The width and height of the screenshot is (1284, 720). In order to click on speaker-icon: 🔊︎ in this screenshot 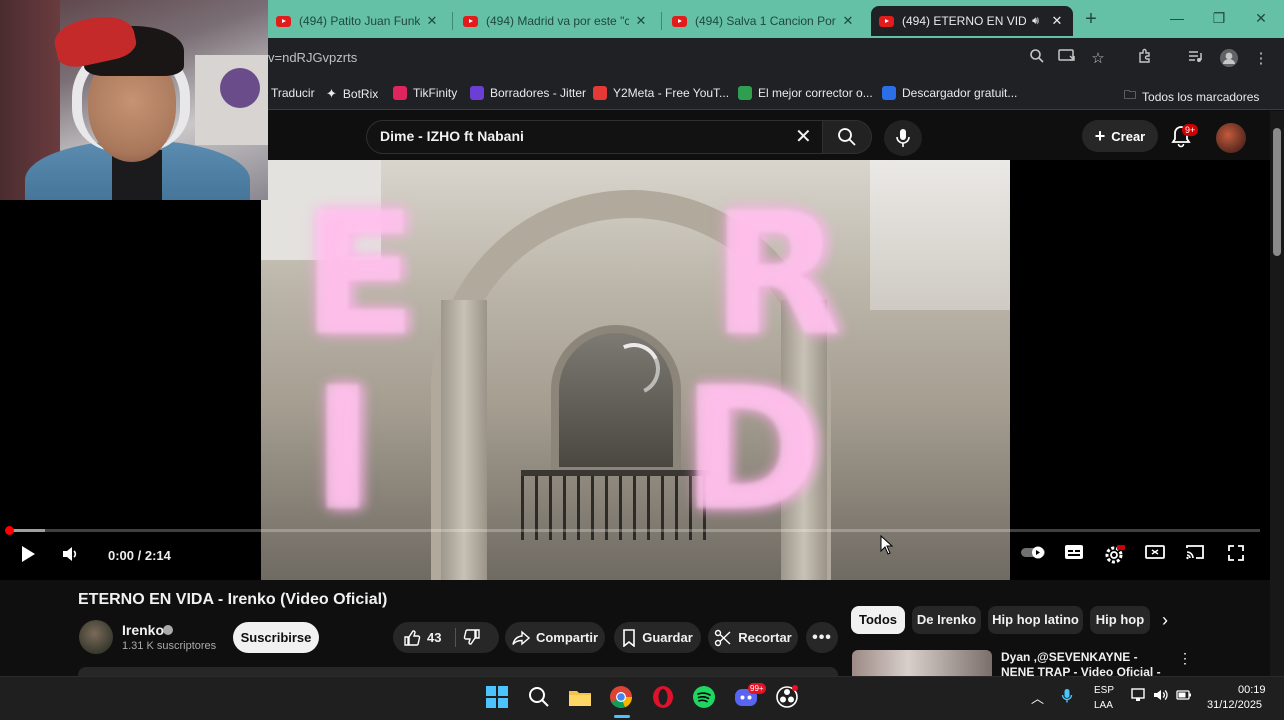, I will do `click(1035, 21)`.